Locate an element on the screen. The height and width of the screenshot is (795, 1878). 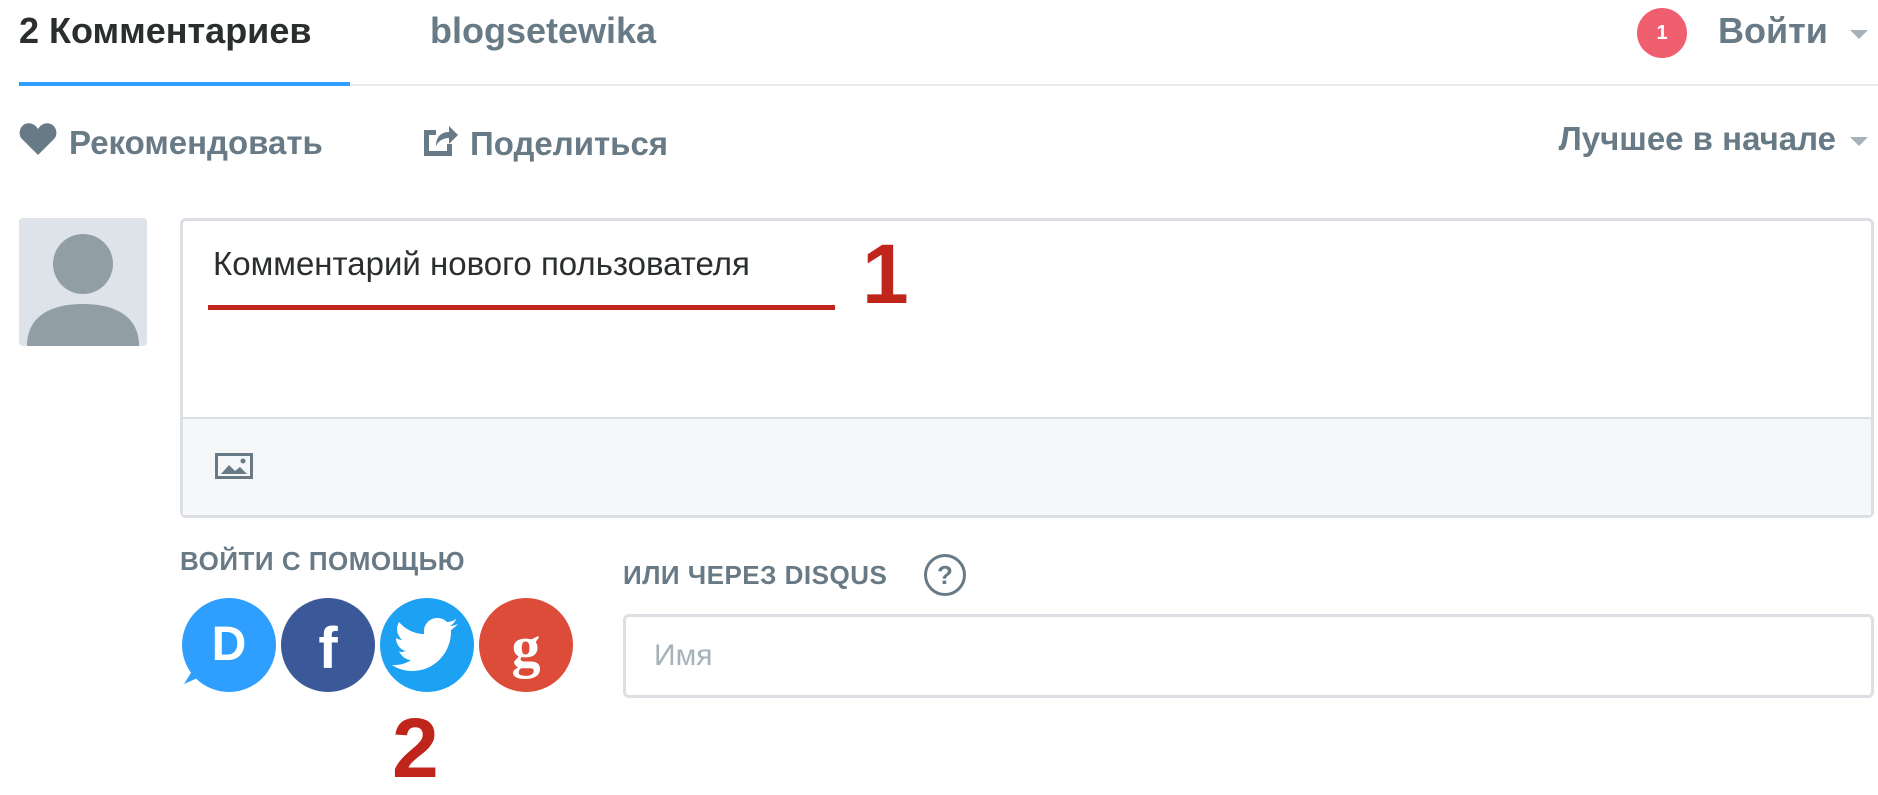
google-icon: g is located at coordinates (526, 646).